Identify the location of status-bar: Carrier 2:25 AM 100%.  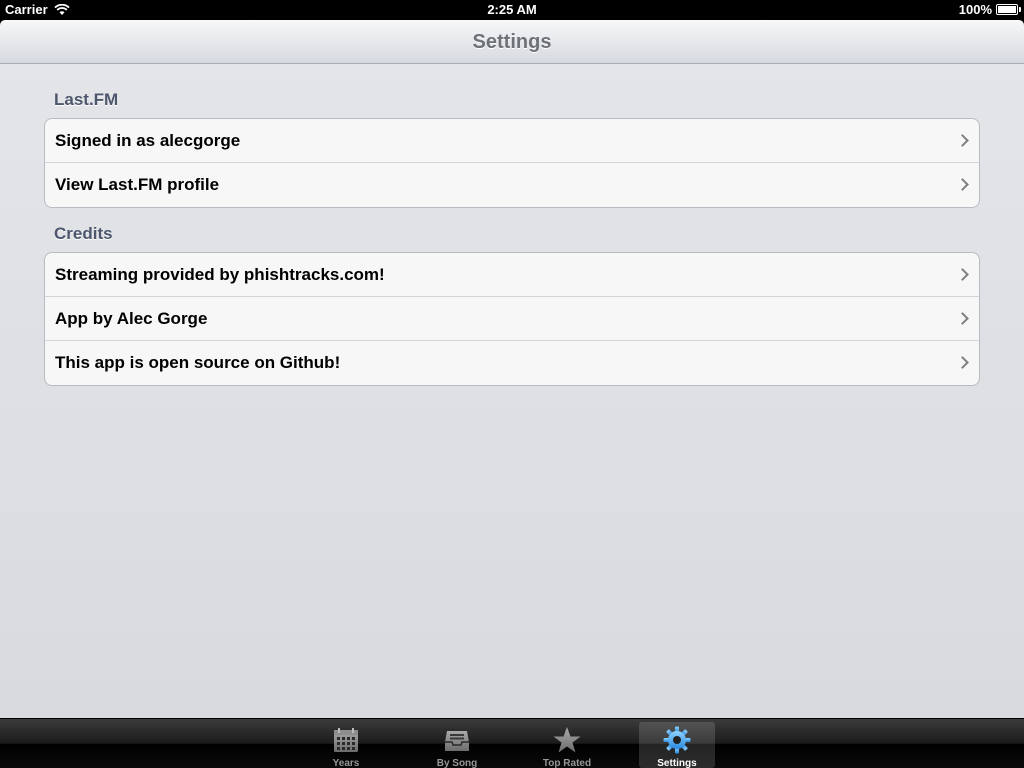
(512, 10).